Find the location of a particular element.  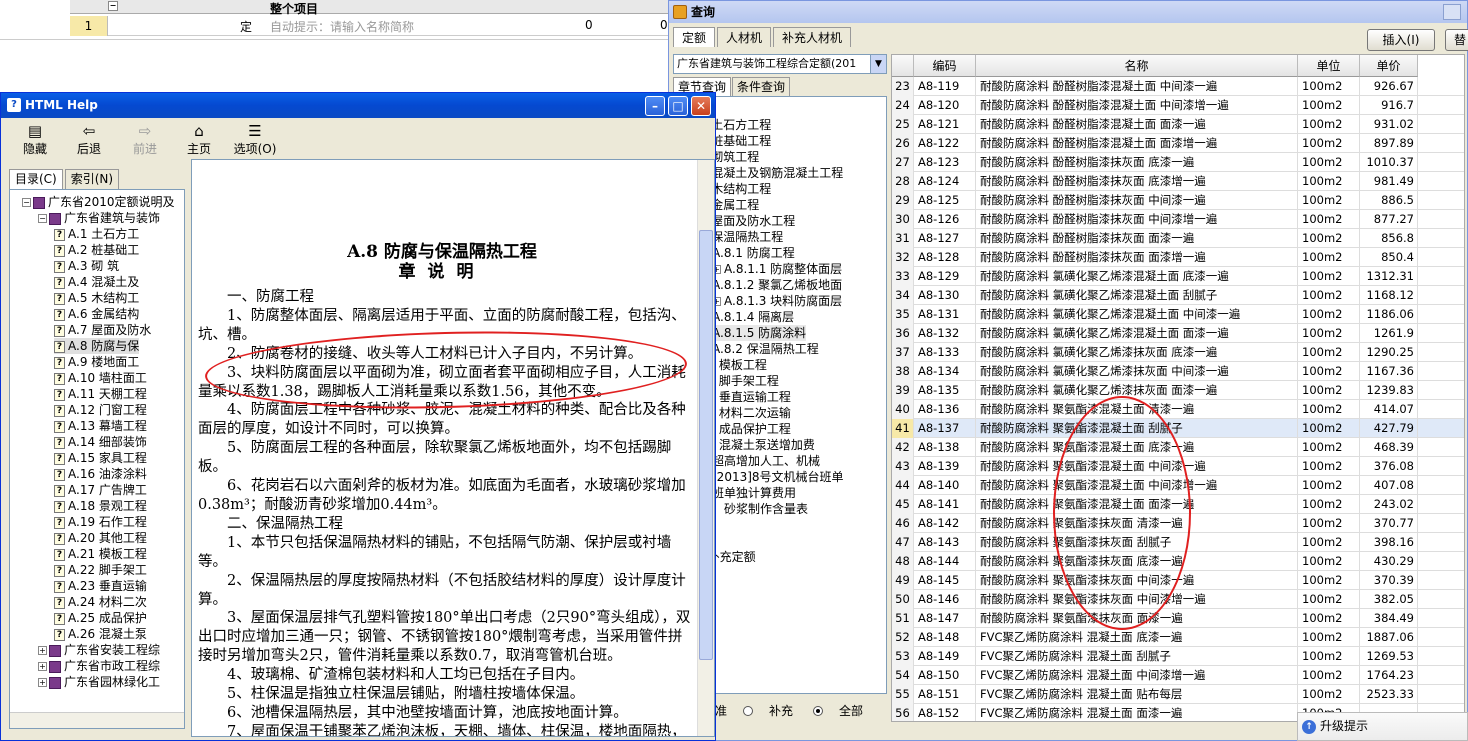

query-titlebar: 查询 is located at coordinates (1068, 12).